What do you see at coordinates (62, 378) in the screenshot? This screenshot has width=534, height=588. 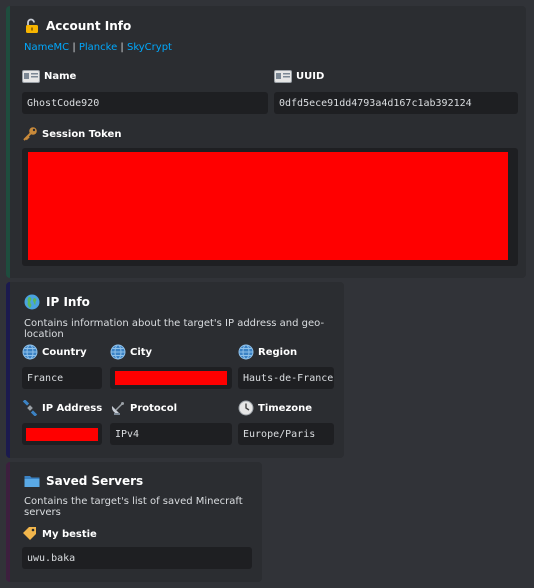 I see `country-value: France` at bounding box center [62, 378].